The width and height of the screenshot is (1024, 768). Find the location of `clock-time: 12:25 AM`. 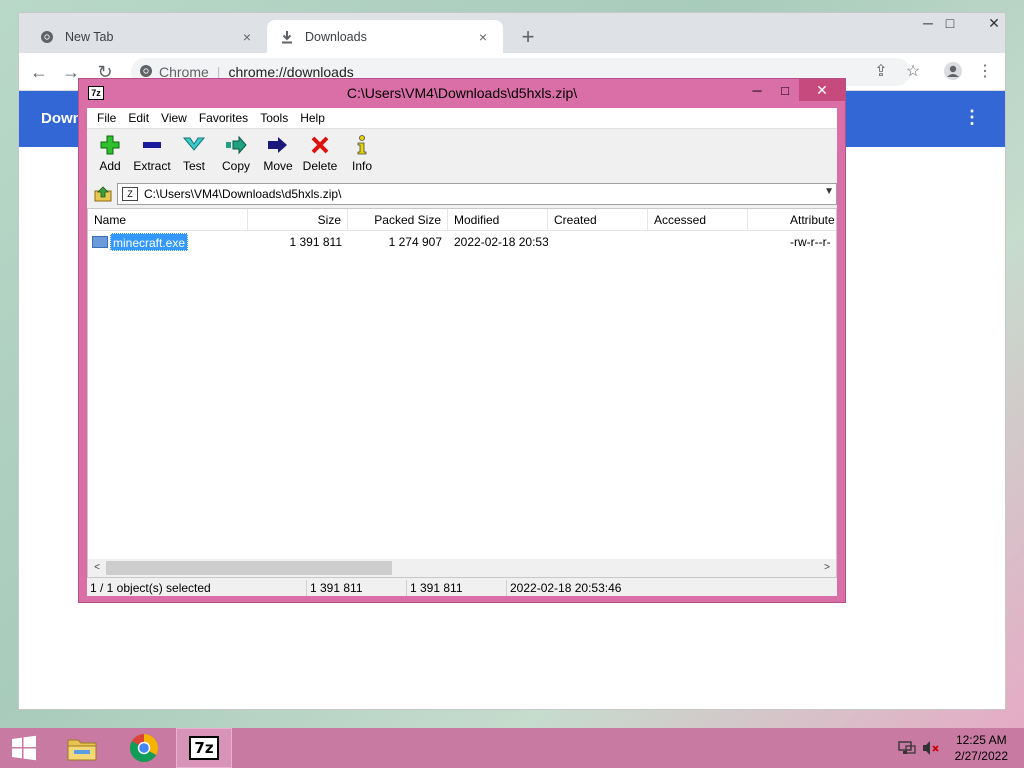

clock-time: 12:25 AM is located at coordinates (981, 740).